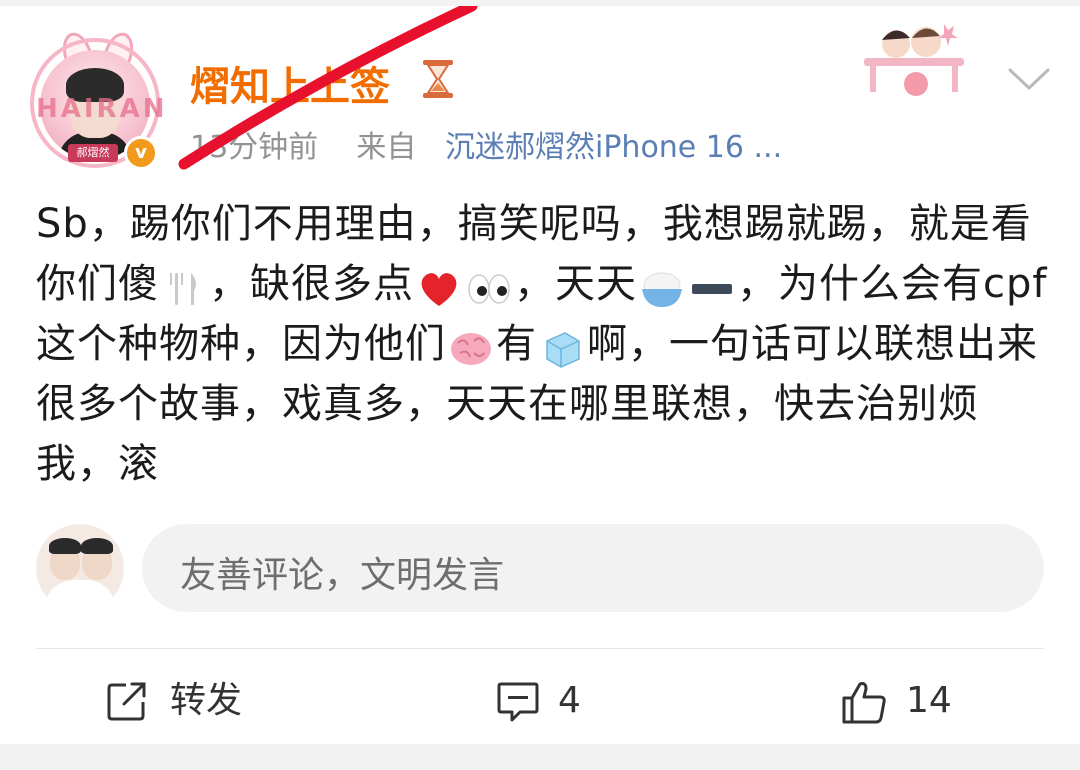 Image resolution: width=1080 pixels, height=770 pixels. Describe the element at coordinates (518, 702) in the screenshot. I see `comment-icon` at that location.